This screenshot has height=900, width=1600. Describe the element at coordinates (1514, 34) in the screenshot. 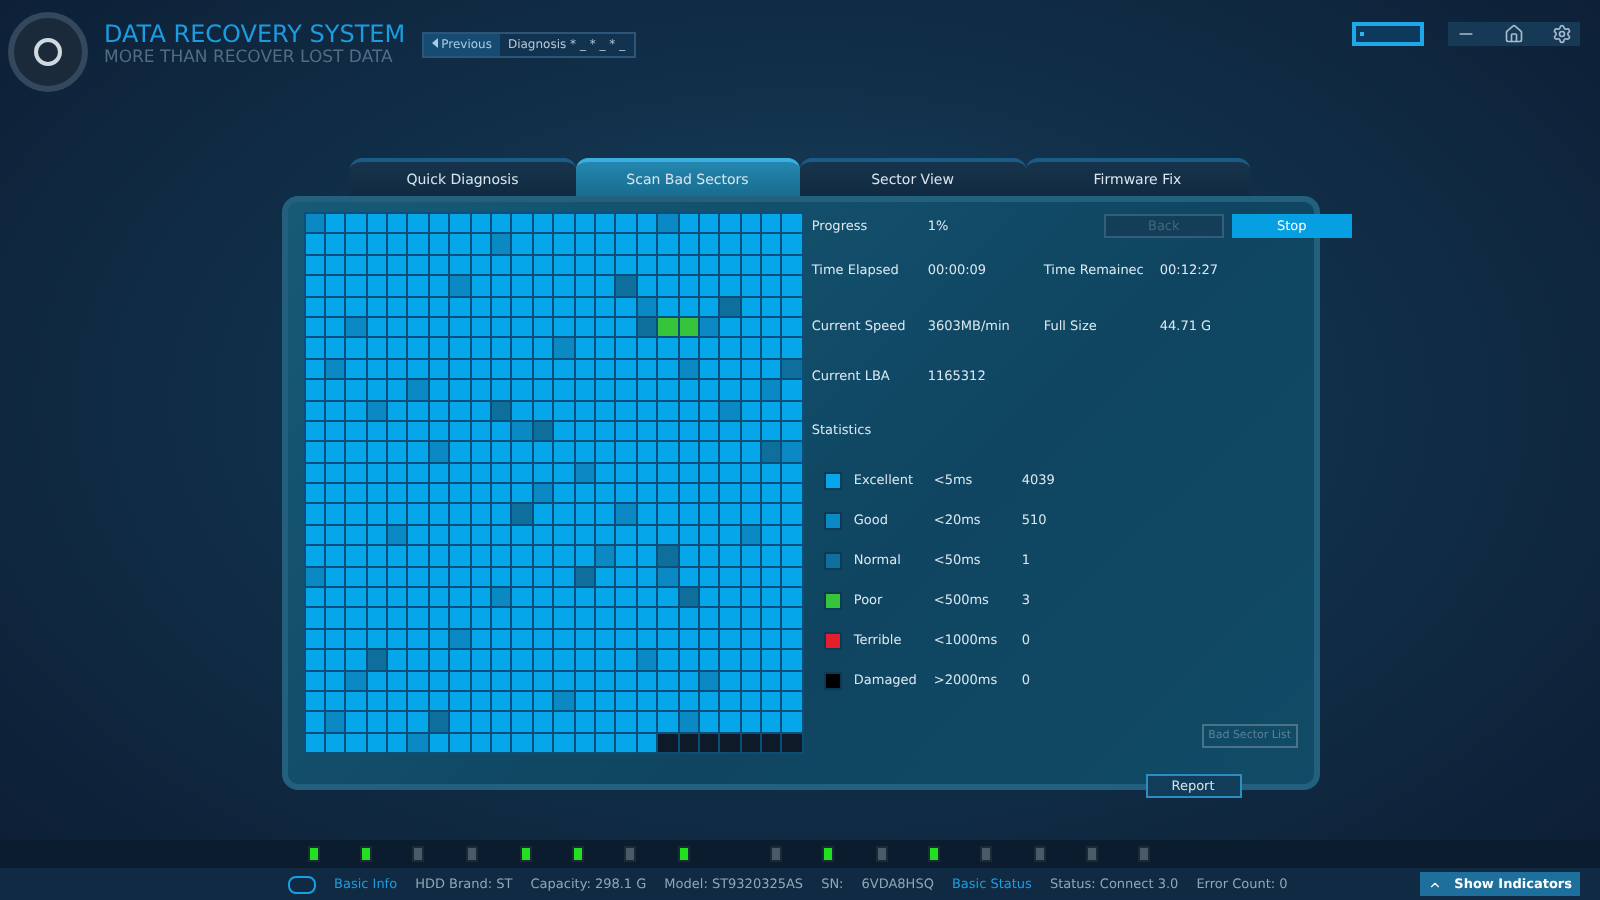

I see `home-icon` at that location.